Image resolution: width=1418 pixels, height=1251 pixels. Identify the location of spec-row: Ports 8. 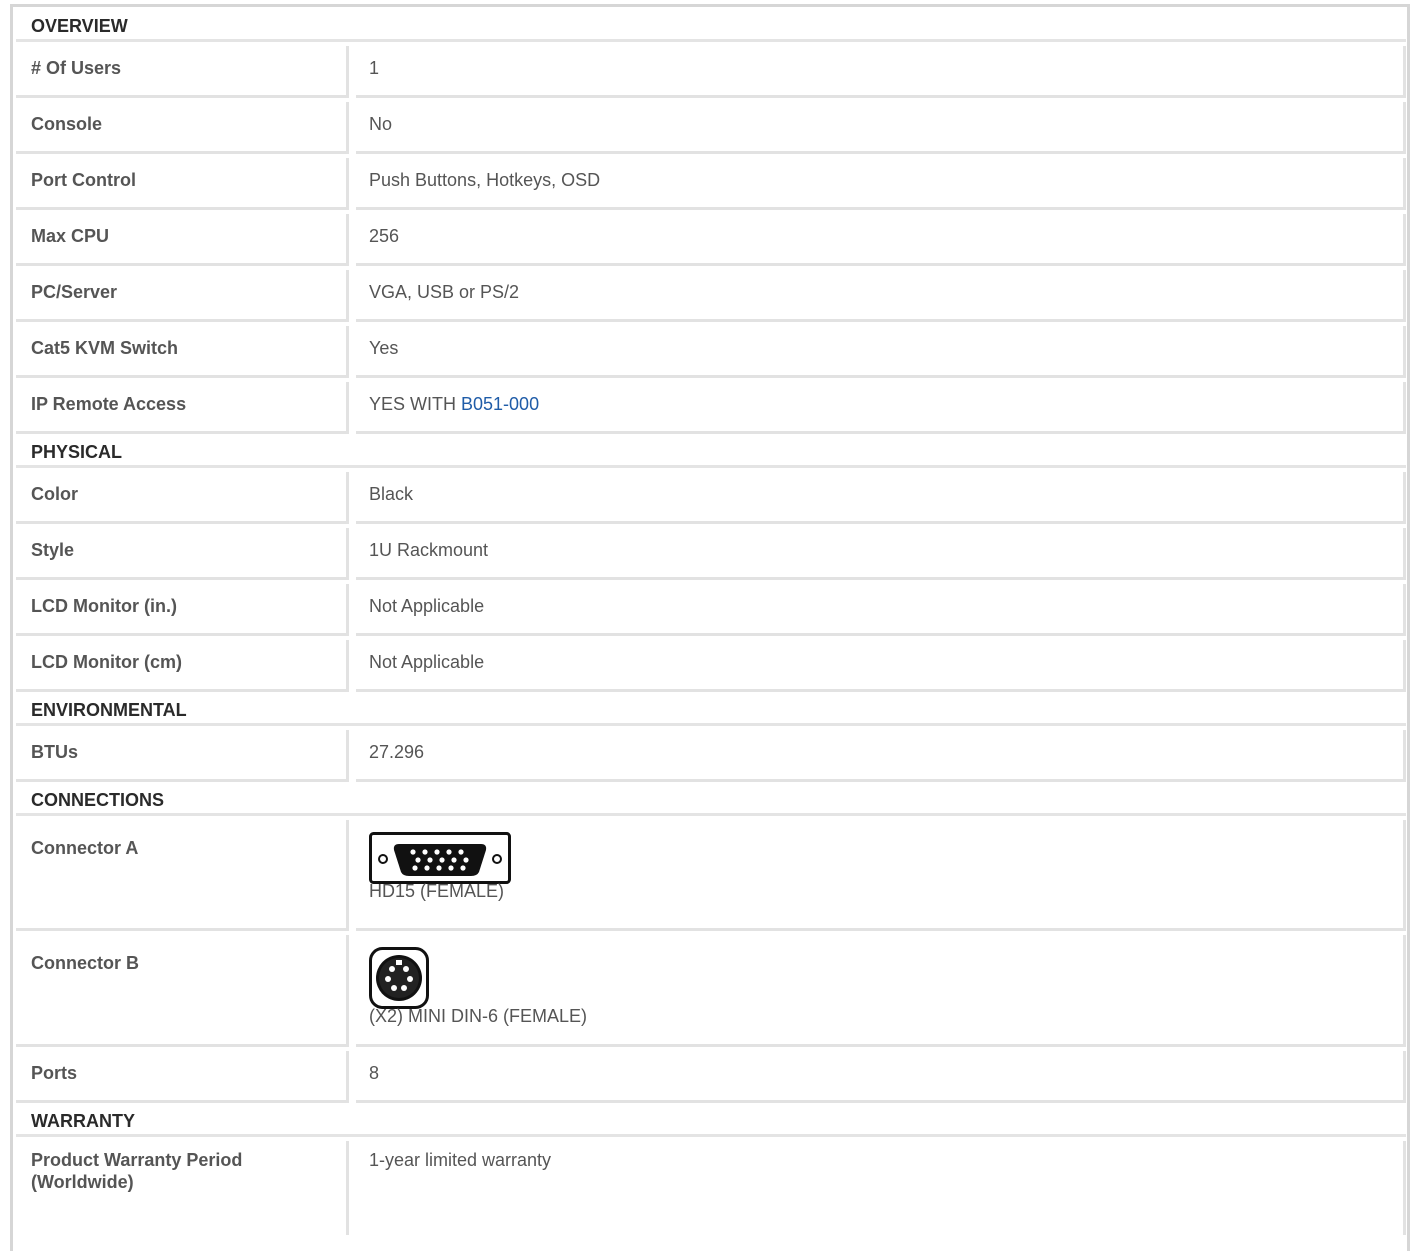
(711, 1075).